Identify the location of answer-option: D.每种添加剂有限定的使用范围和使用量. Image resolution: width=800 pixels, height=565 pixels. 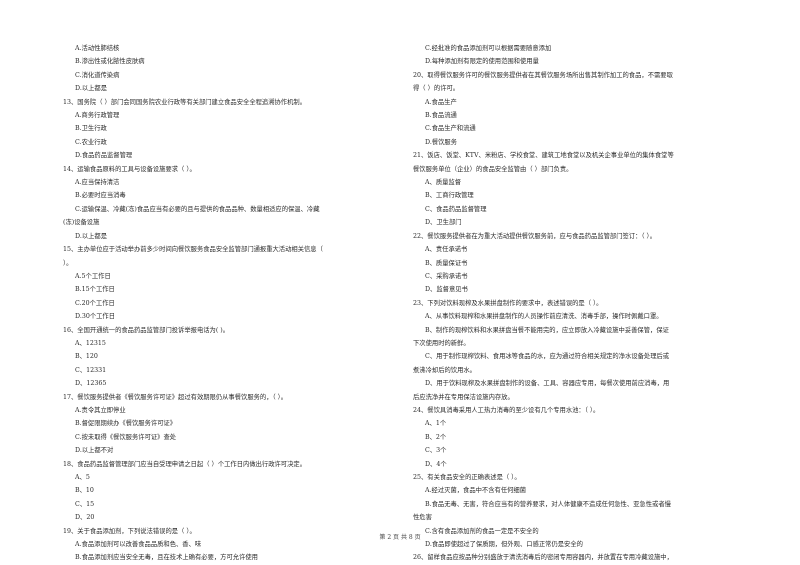
(482, 62).